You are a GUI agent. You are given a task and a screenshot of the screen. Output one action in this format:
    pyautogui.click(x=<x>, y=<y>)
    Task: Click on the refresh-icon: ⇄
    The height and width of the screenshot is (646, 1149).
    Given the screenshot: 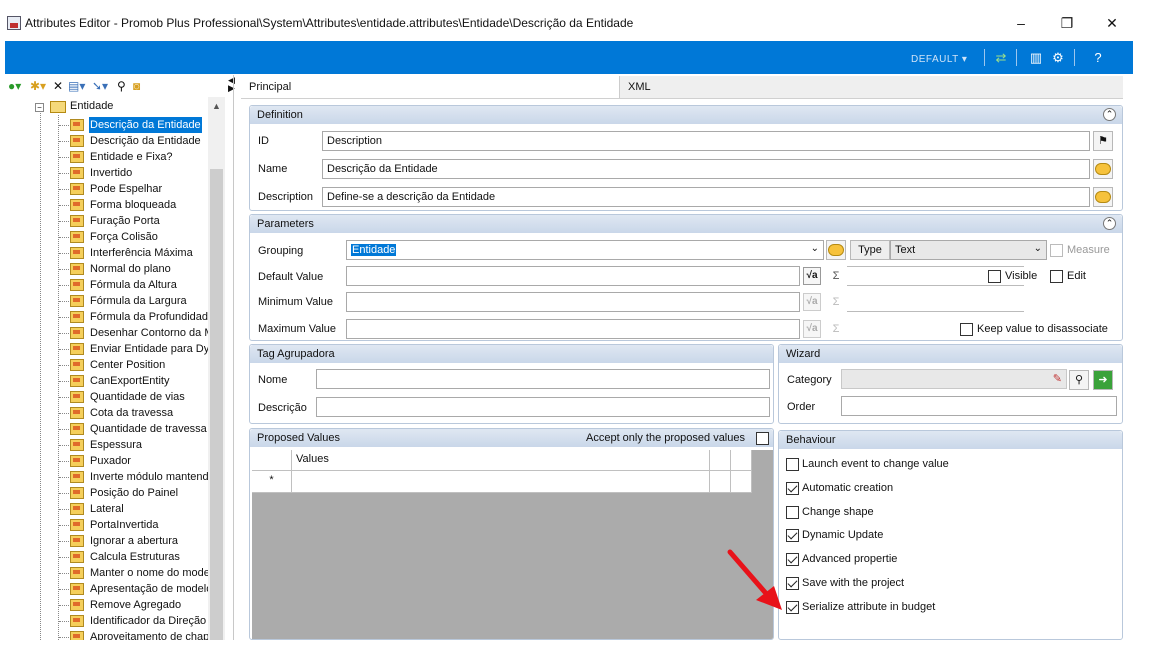 What is the action you would take?
    pyautogui.click(x=1001, y=58)
    